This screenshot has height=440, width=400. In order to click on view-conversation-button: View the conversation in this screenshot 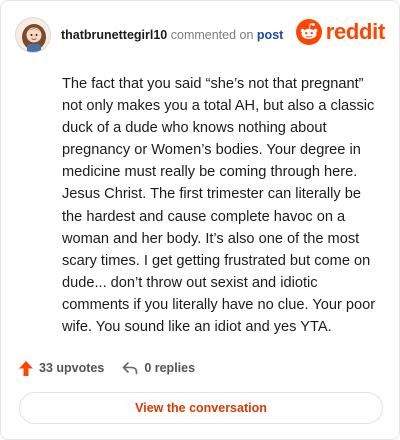, I will do `click(201, 408)`.